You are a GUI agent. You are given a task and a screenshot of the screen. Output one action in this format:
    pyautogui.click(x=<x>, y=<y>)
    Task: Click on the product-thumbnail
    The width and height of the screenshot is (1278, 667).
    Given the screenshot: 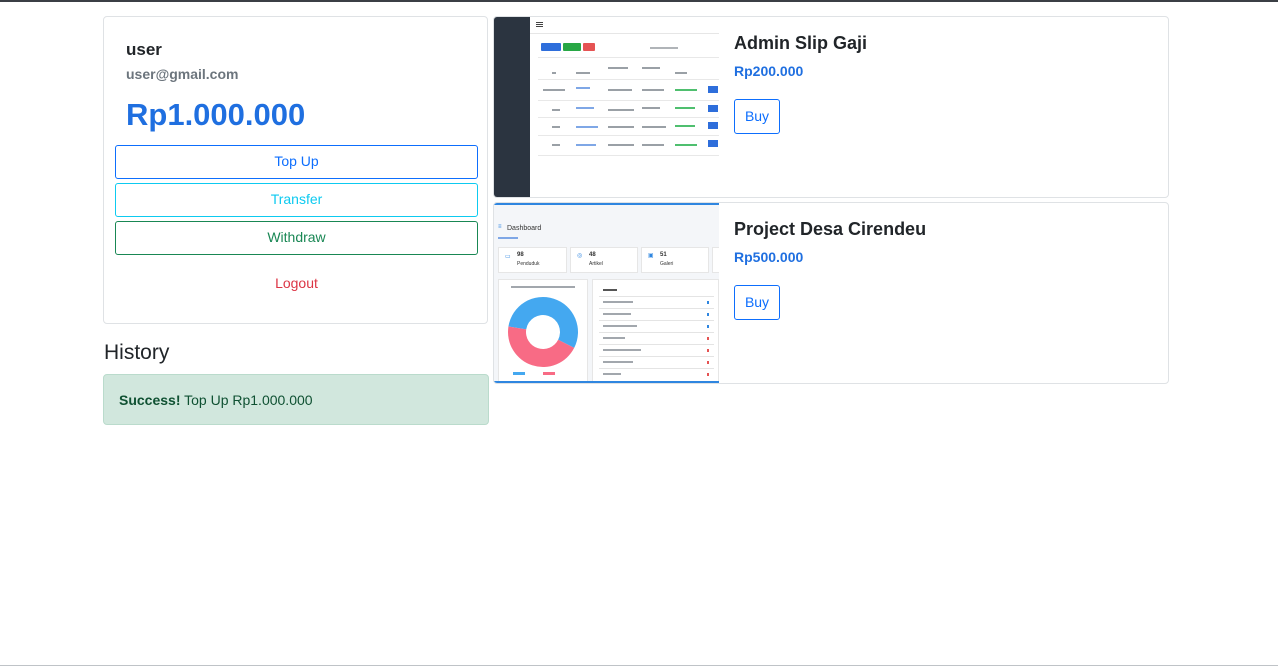 What is the action you would take?
    pyautogui.click(x=606, y=107)
    